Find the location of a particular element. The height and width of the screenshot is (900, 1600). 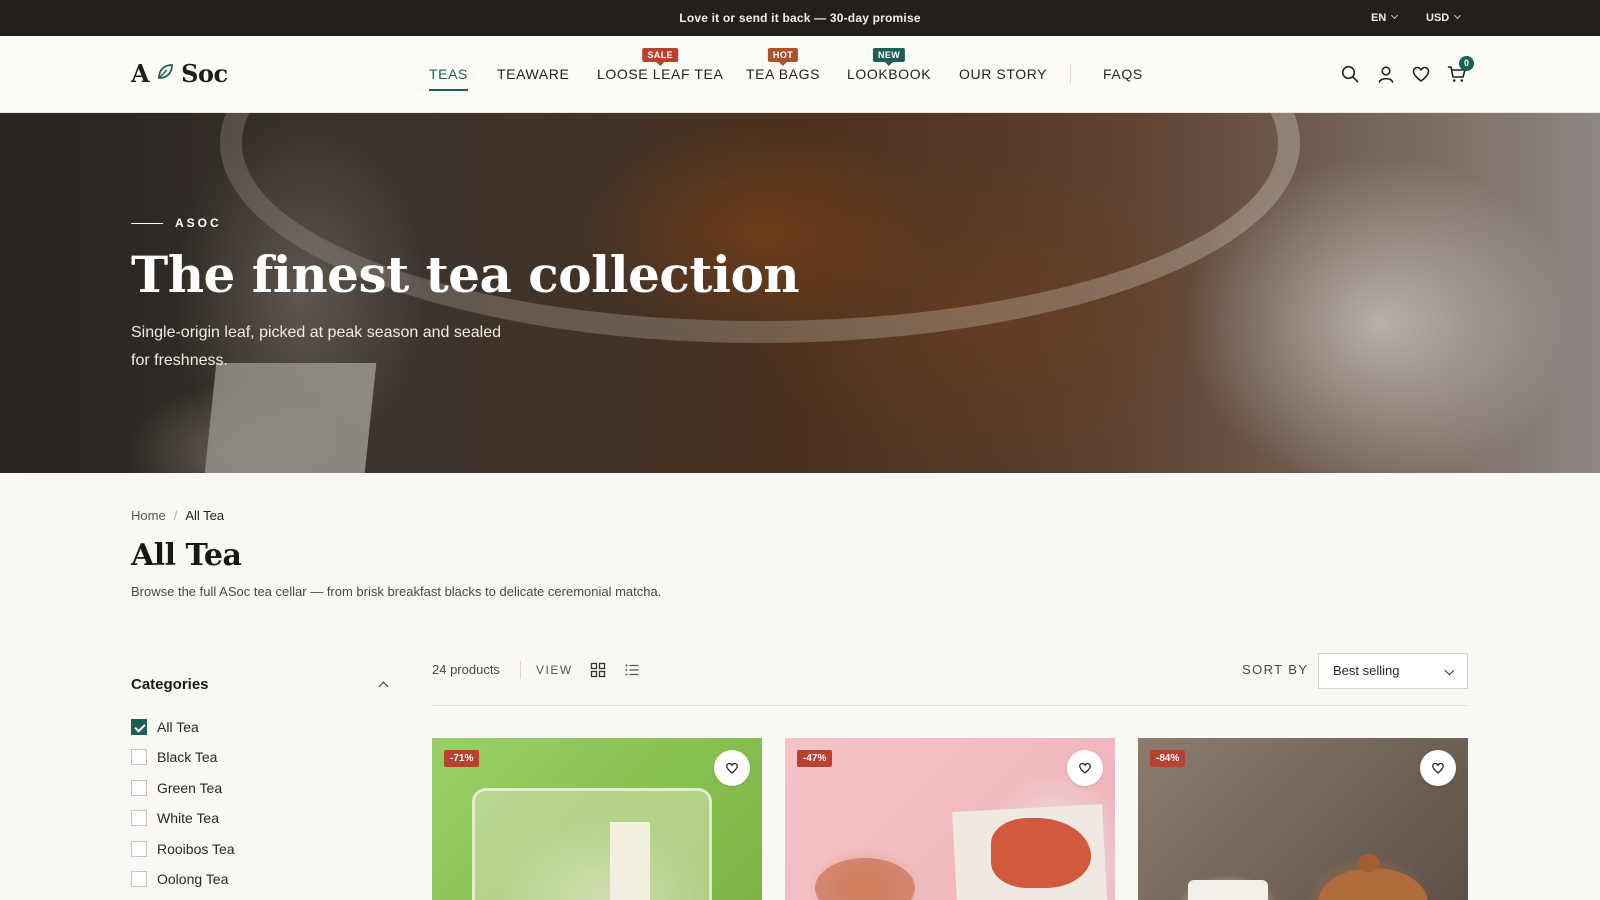

category-white-tea: White Tea is located at coordinates (175, 818).